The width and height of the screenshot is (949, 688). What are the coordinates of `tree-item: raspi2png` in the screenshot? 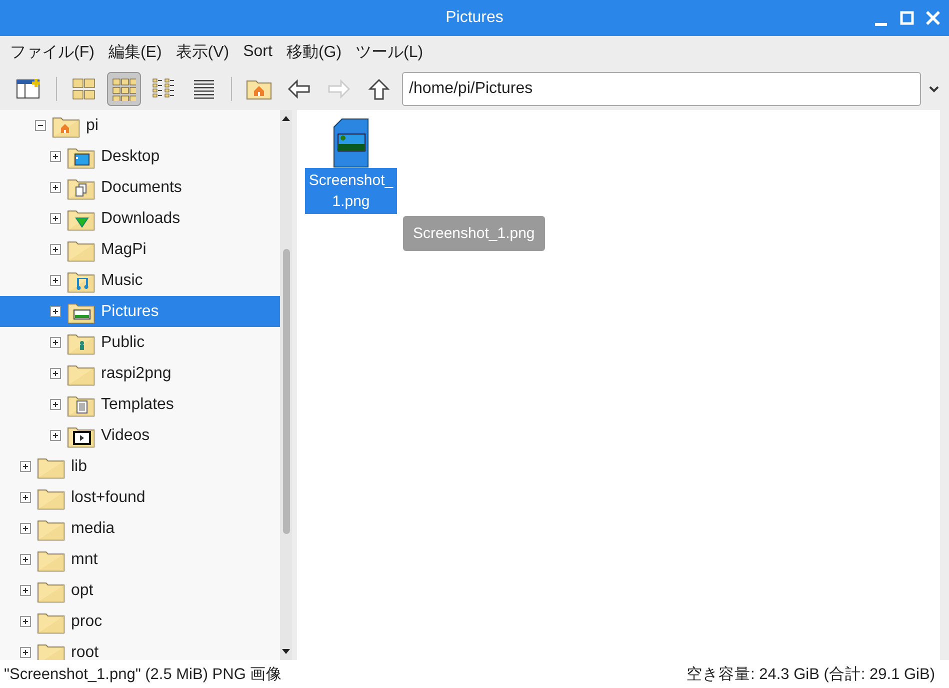 It's located at (140, 373).